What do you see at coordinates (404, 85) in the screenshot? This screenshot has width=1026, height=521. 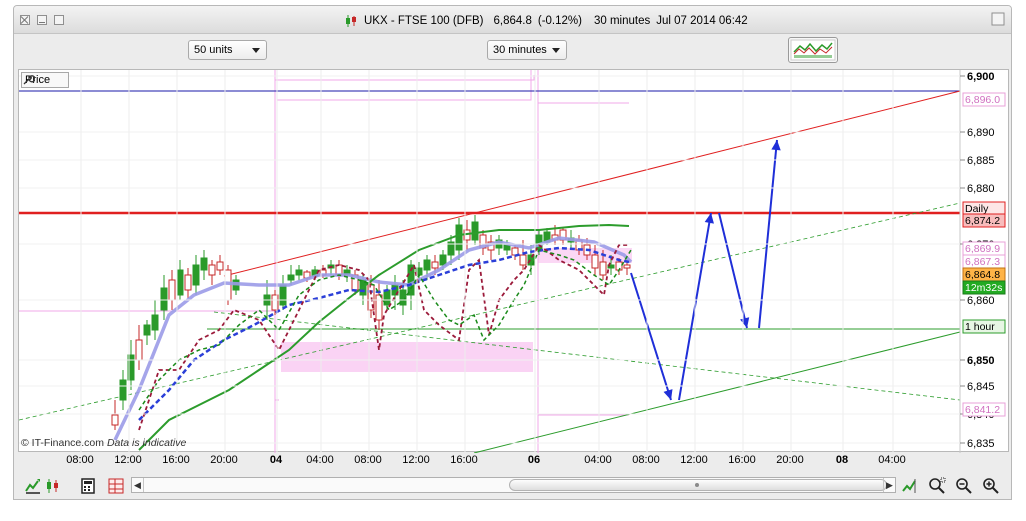 I see `pivot-line` at bounding box center [404, 85].